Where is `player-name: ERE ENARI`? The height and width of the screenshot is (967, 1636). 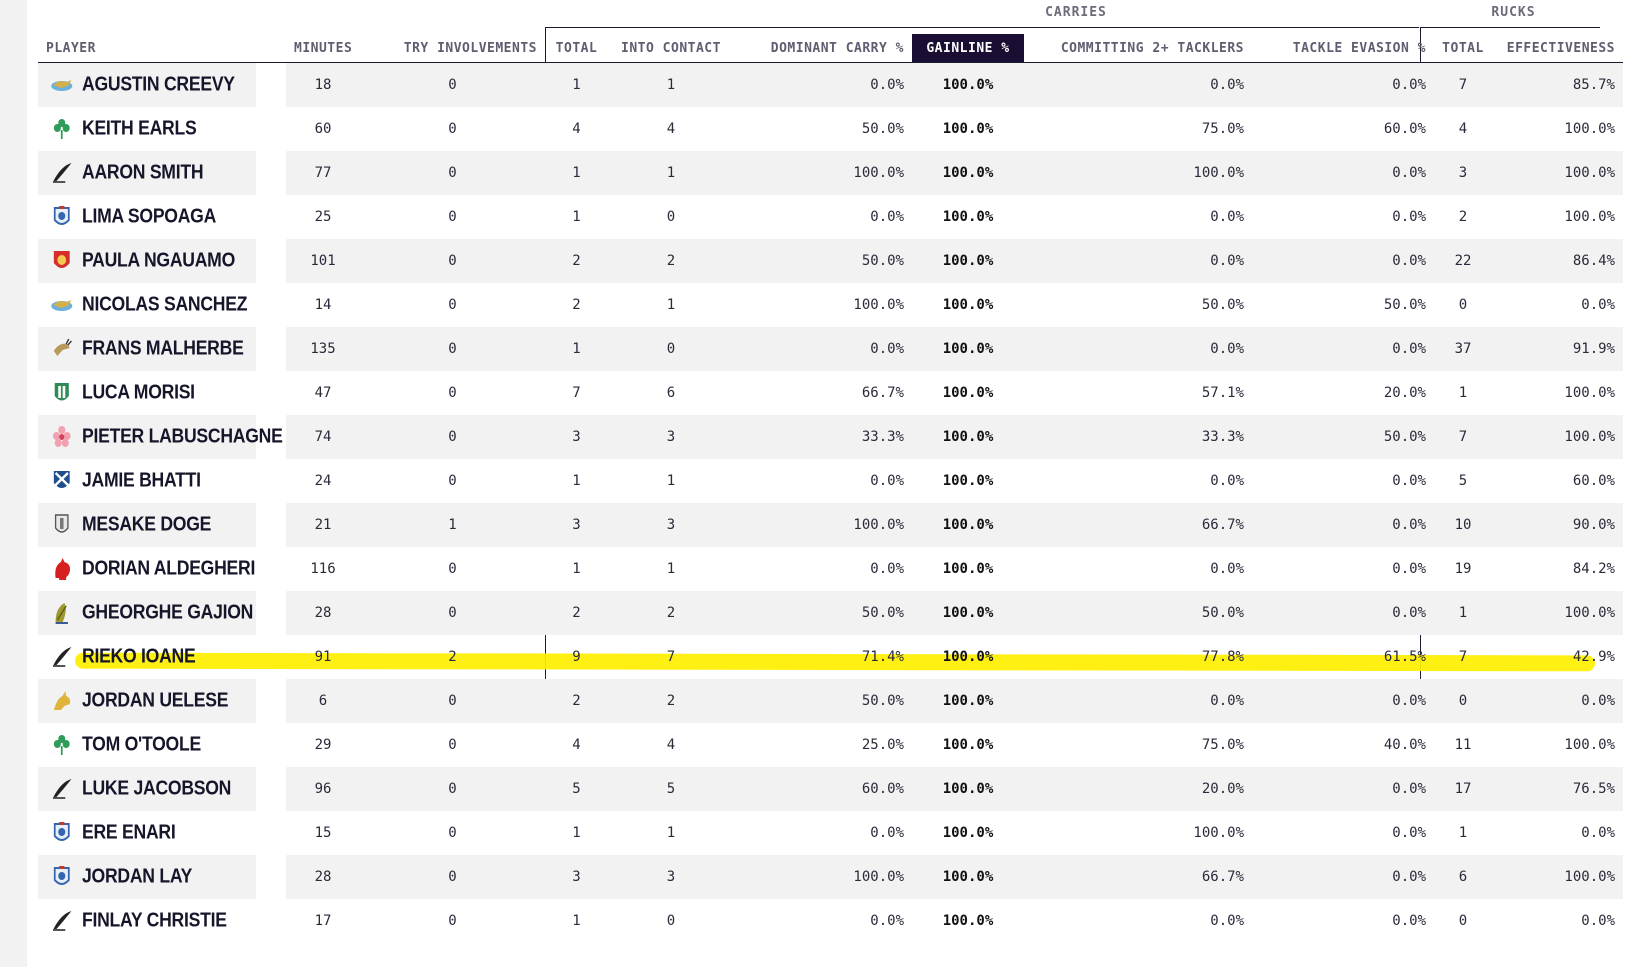
player-name: ERE ENARI is located at coordinates (129, 832).